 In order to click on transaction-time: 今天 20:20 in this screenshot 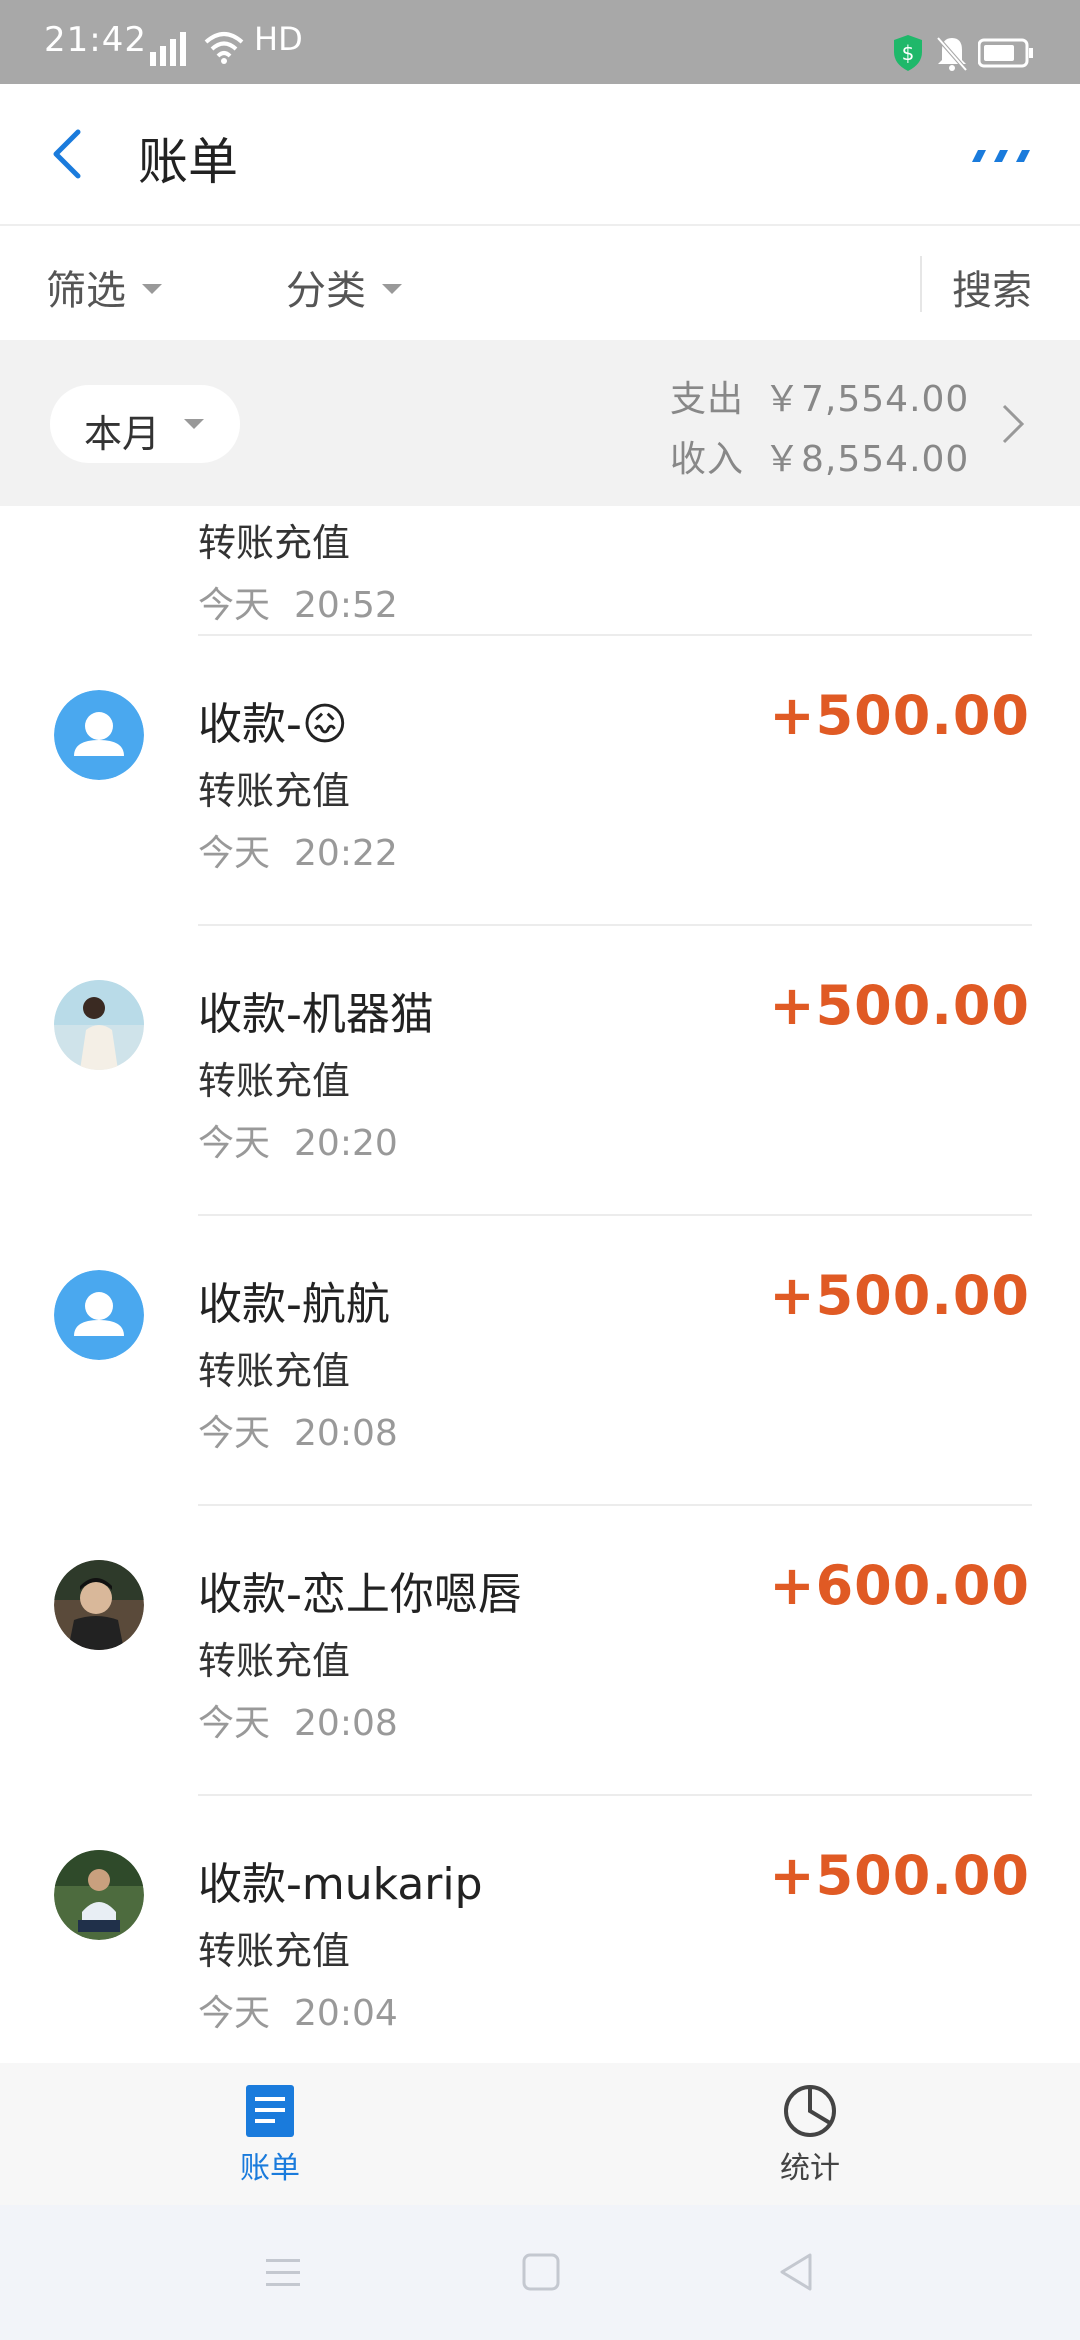, I will do `click(298, 1140)`.